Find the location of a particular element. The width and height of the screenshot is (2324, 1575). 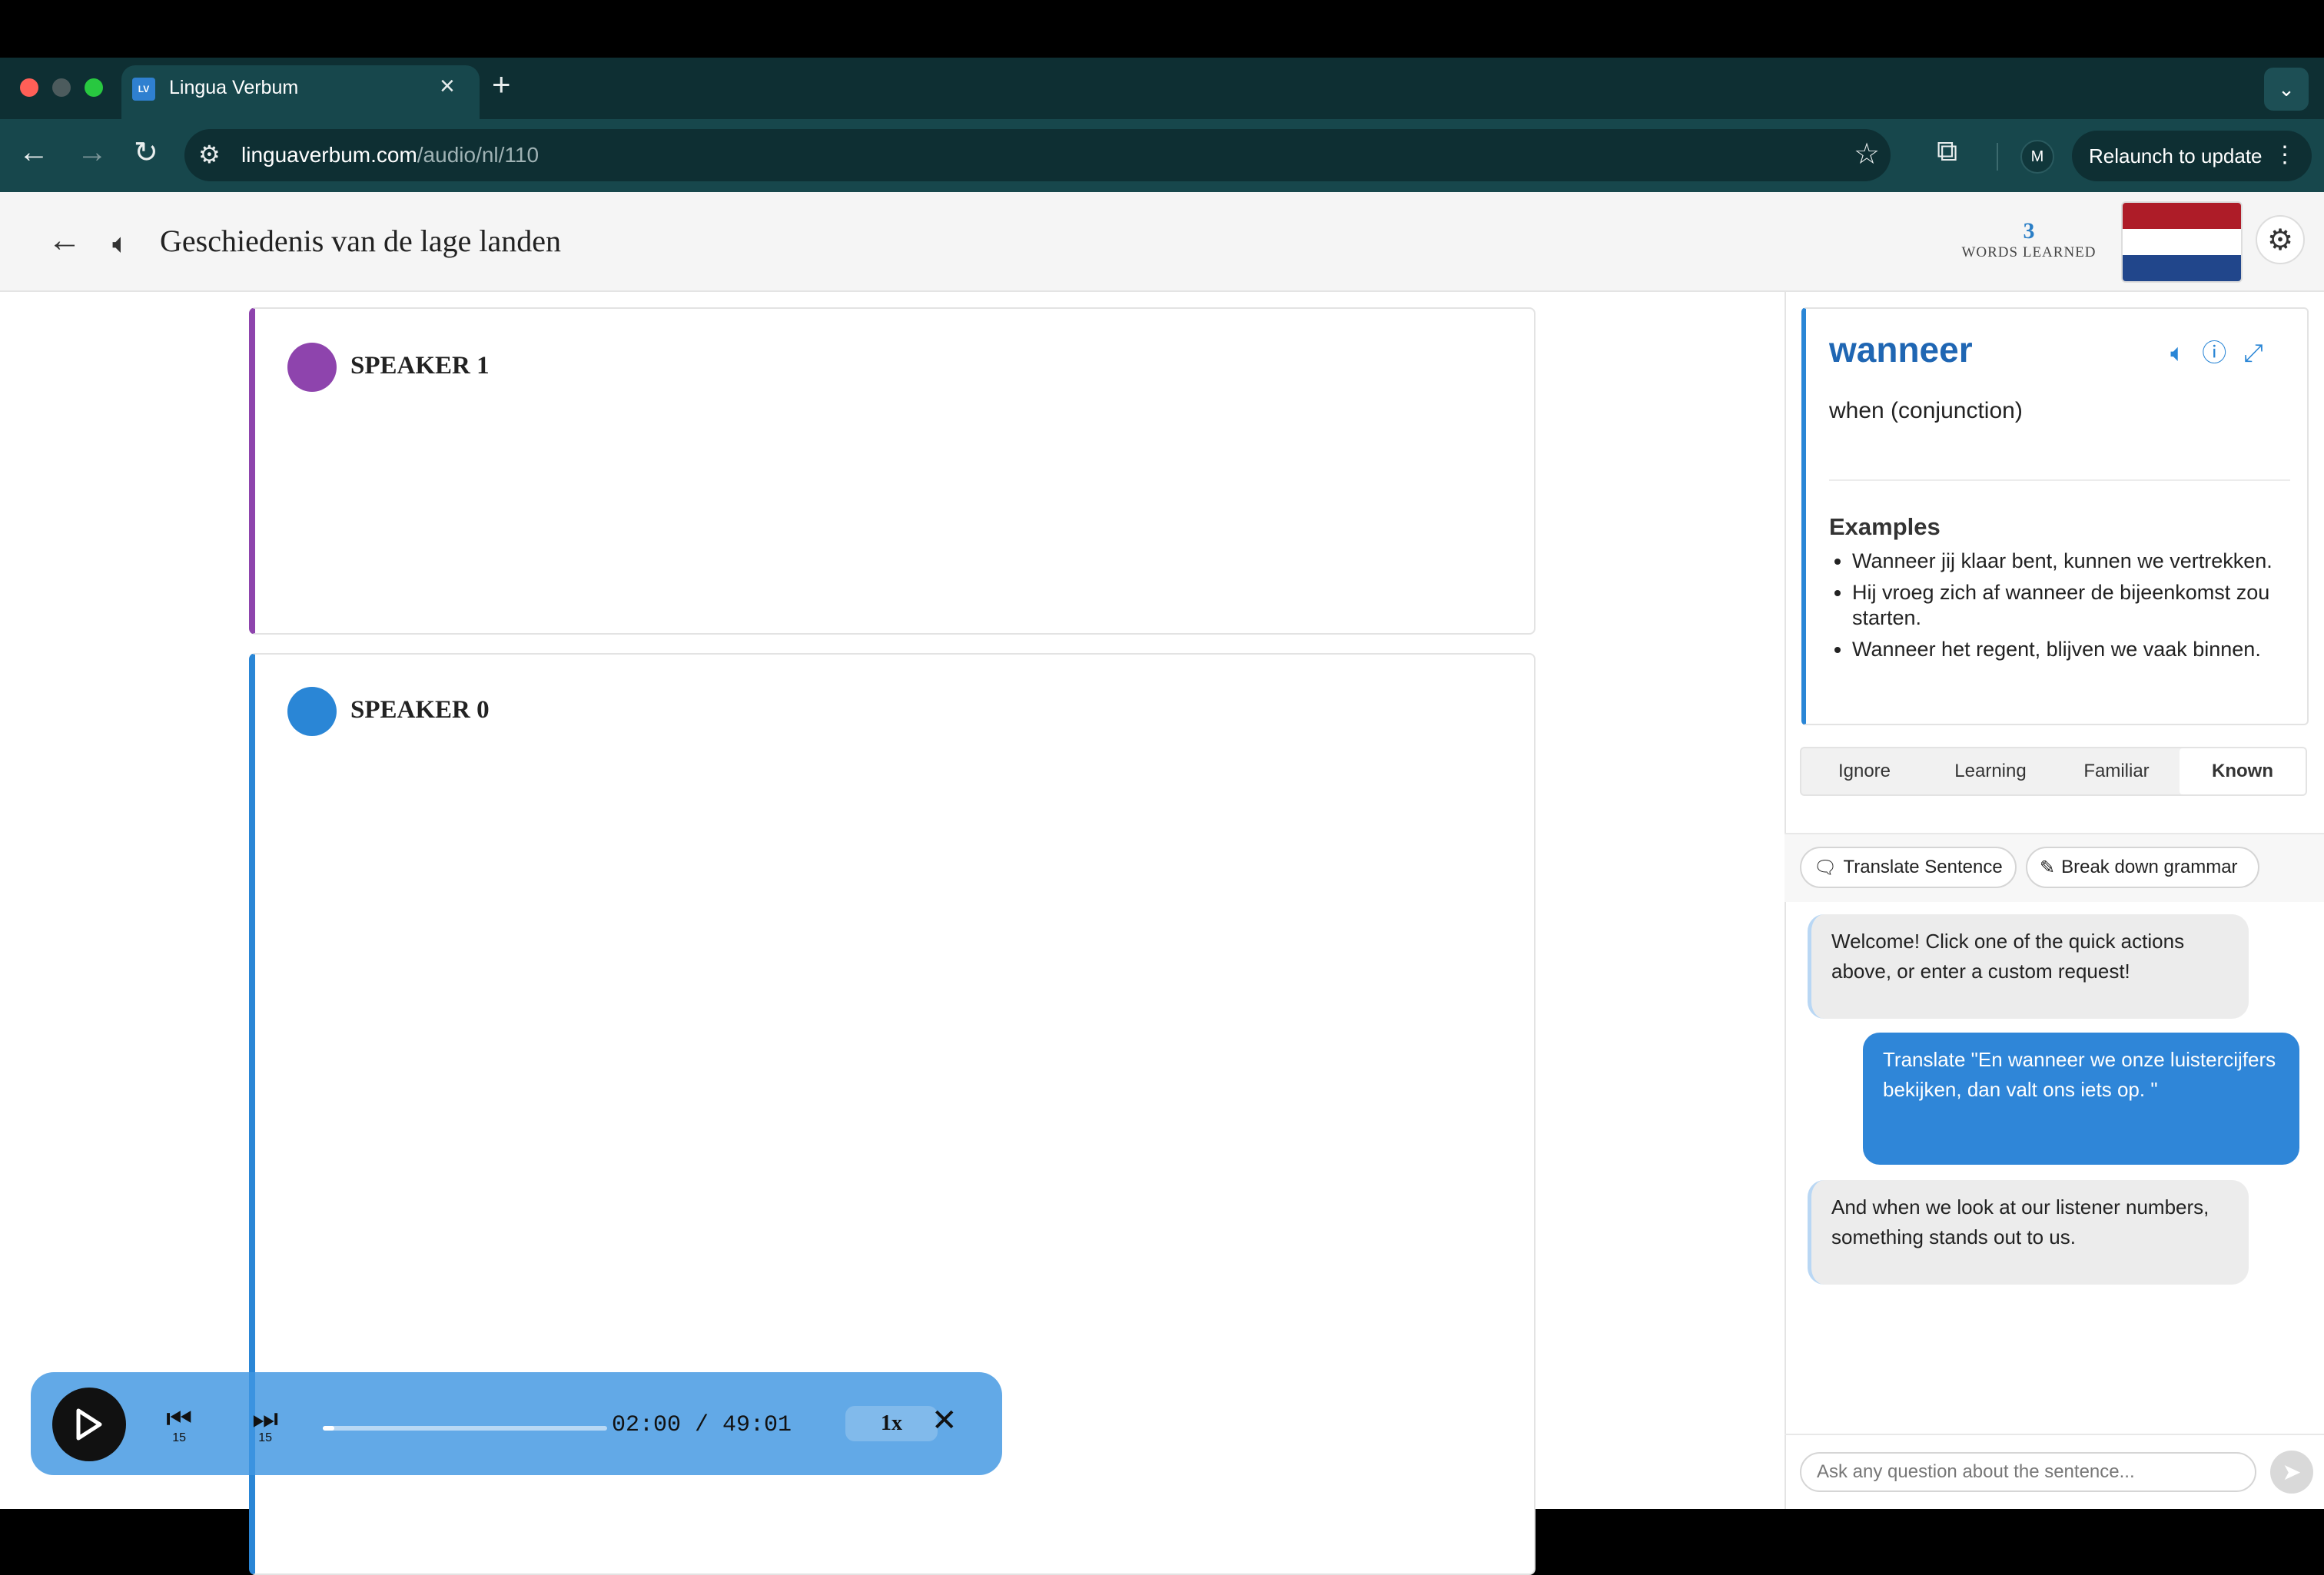

break-down-grammar-button: ✎ Break down grammar is located at coordinates (2142, 867).